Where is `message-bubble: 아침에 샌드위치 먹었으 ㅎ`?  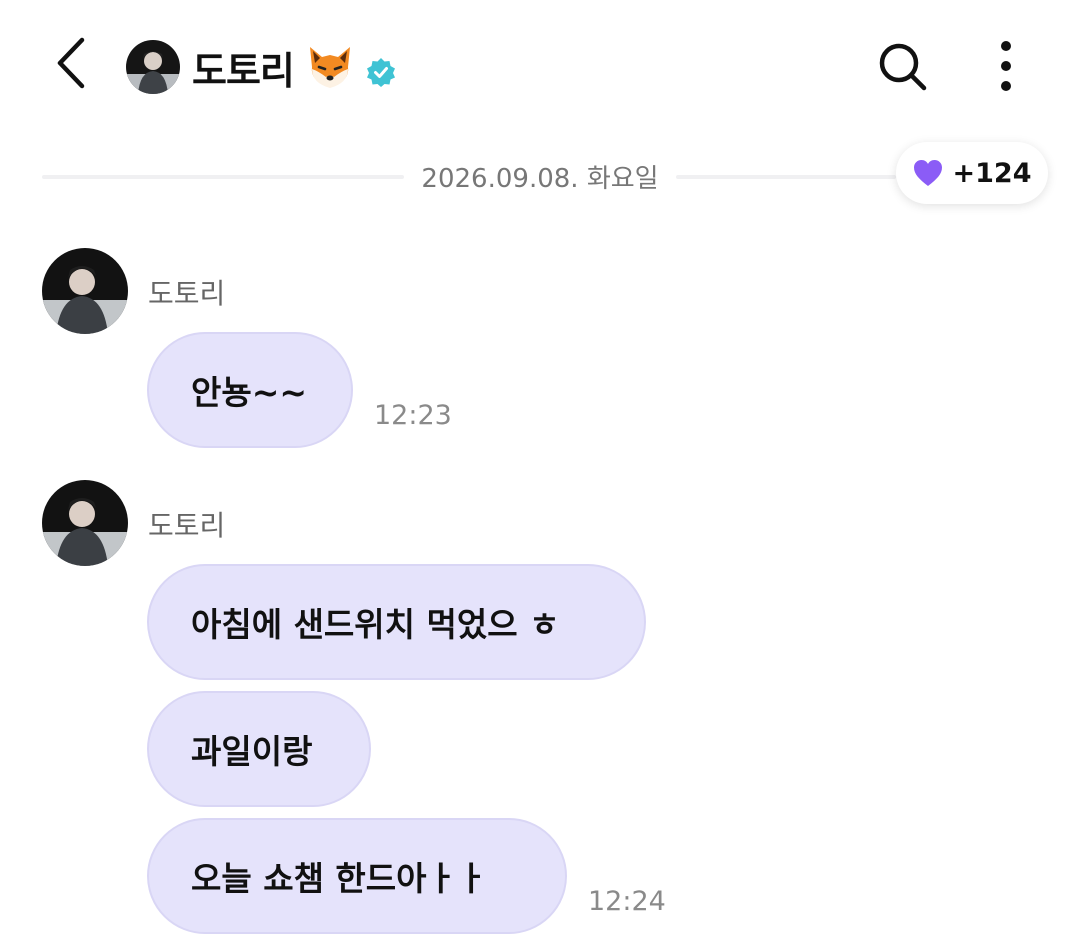
message-bubble: 아침에 샌드위치 먹었으 ㅎ is located at coordinates (396, 622).